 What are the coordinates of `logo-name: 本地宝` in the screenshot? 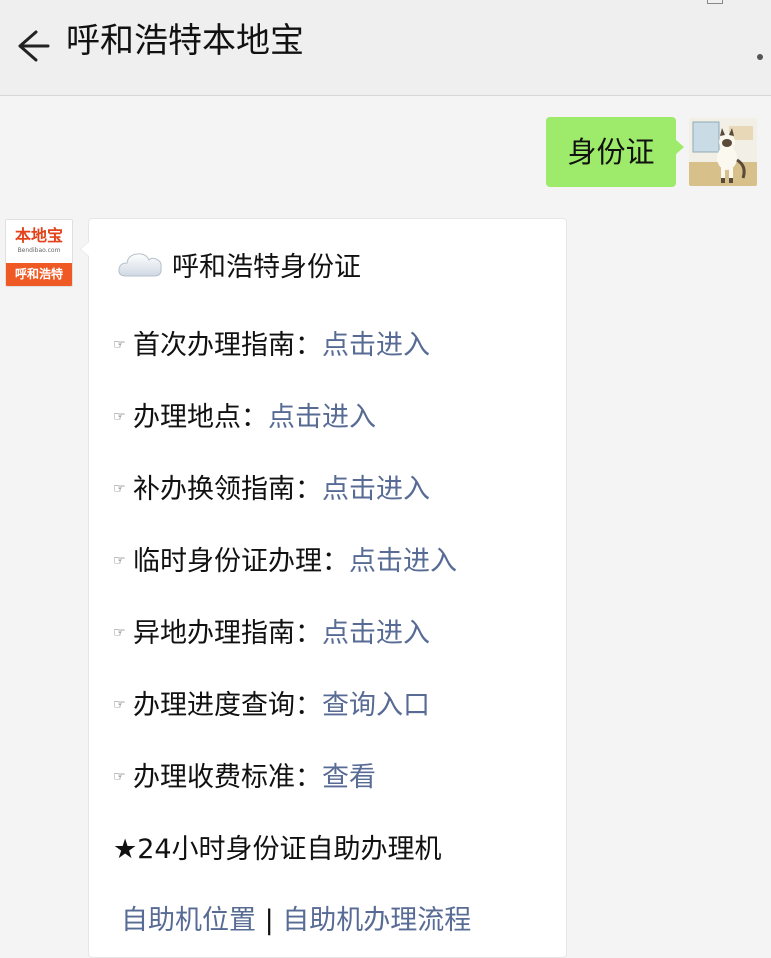 It's located at (38, 235).